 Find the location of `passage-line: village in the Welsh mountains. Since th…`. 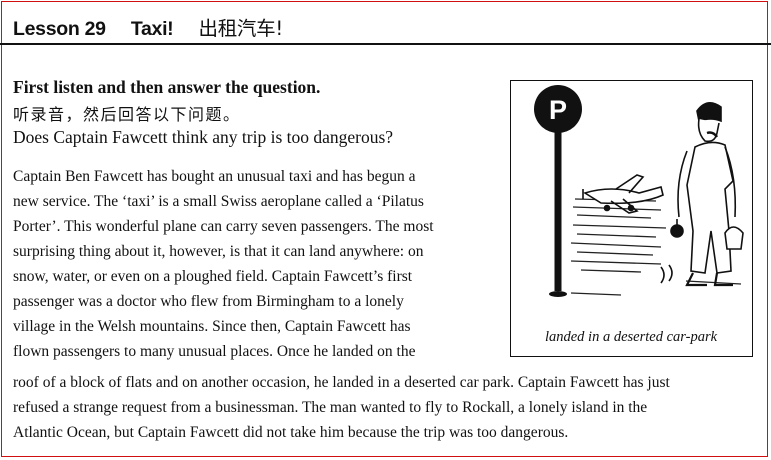

passage-line: village in the Welsh mountains. Since th… is located at coordinates (212, 326).